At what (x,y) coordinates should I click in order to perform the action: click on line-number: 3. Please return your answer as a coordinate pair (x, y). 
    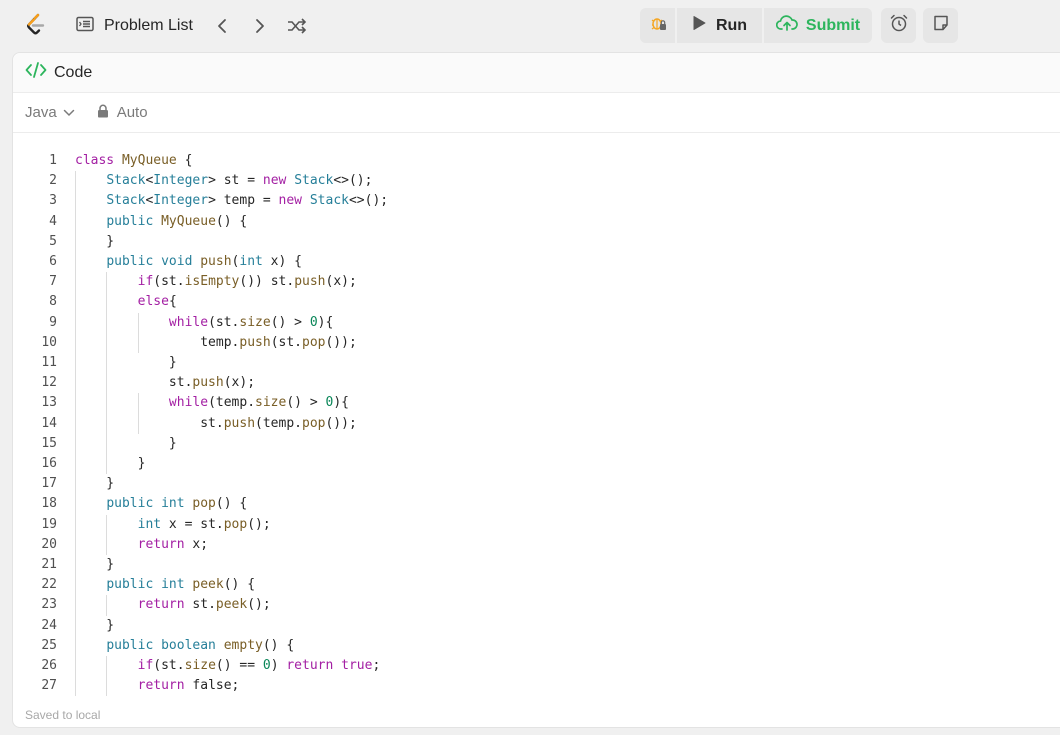
    Looking at the image, I should click on (53, 201).